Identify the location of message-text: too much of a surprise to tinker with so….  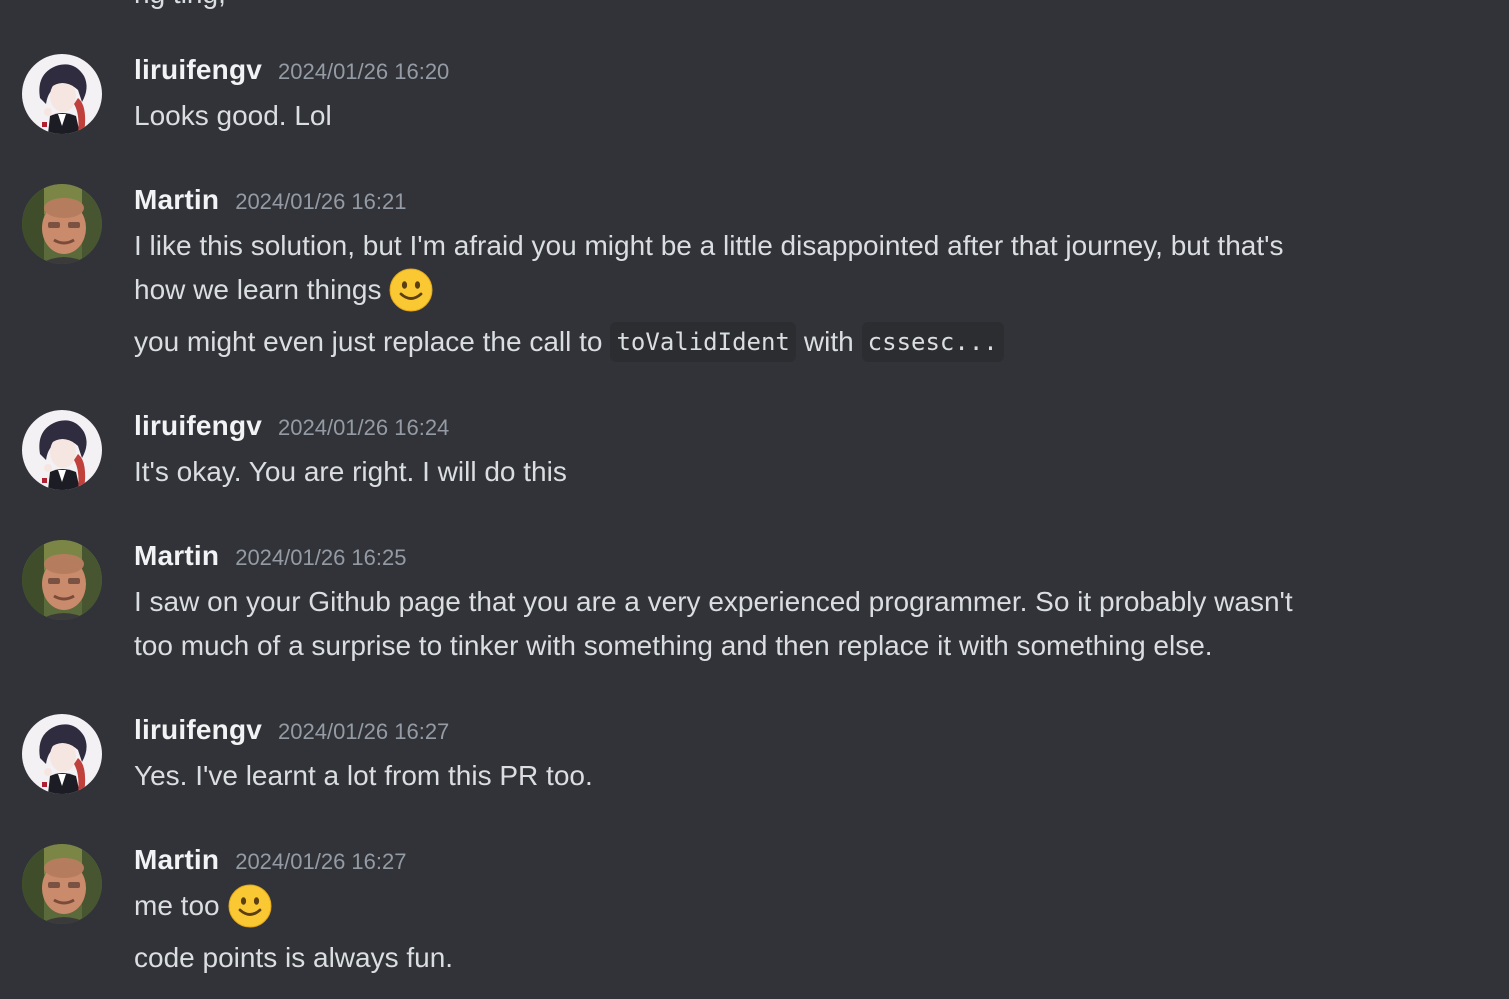
(673, 645).